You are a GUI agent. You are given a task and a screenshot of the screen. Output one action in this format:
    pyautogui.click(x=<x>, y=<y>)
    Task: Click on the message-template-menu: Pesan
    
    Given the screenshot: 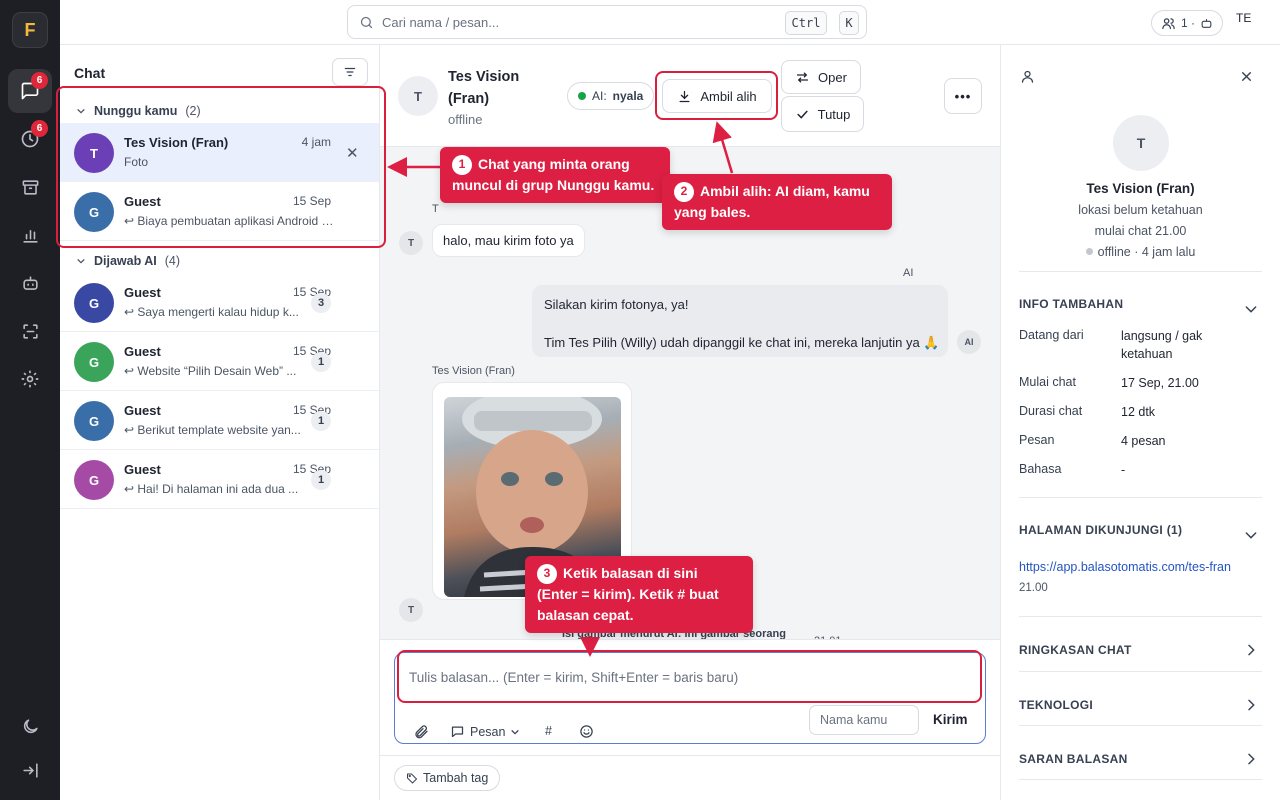 What is the action you would take?
    pyautogui.click(x=485, y=731)
    